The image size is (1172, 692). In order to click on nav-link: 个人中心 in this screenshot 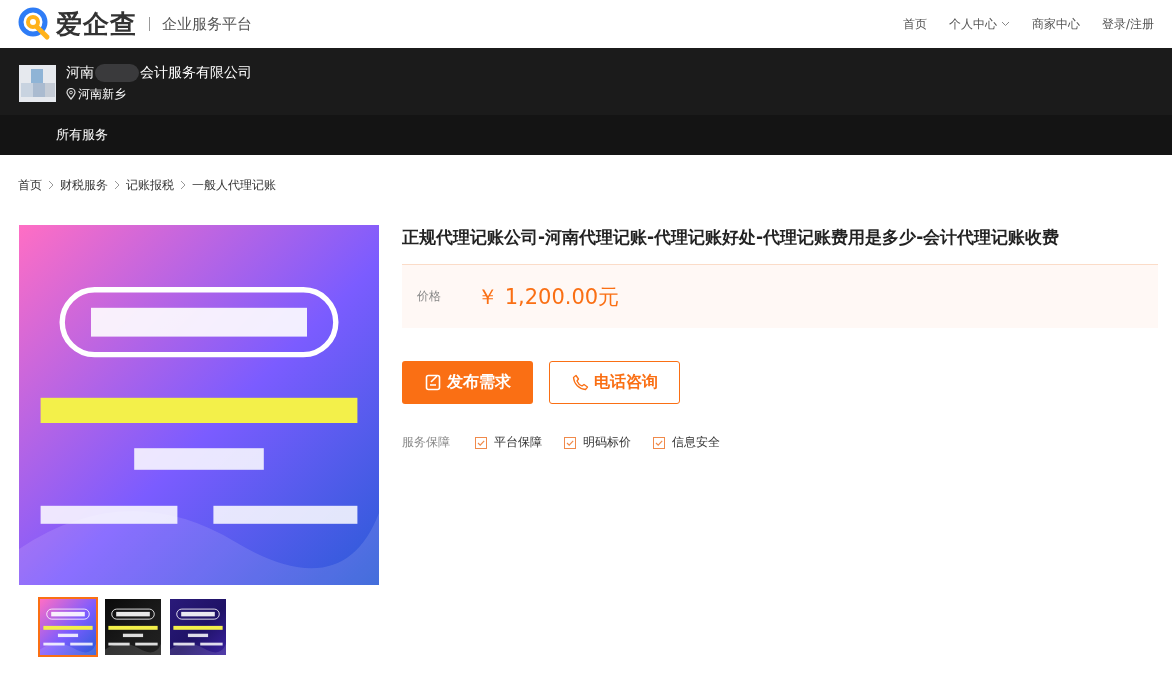, I will do `click(979, 24)`.